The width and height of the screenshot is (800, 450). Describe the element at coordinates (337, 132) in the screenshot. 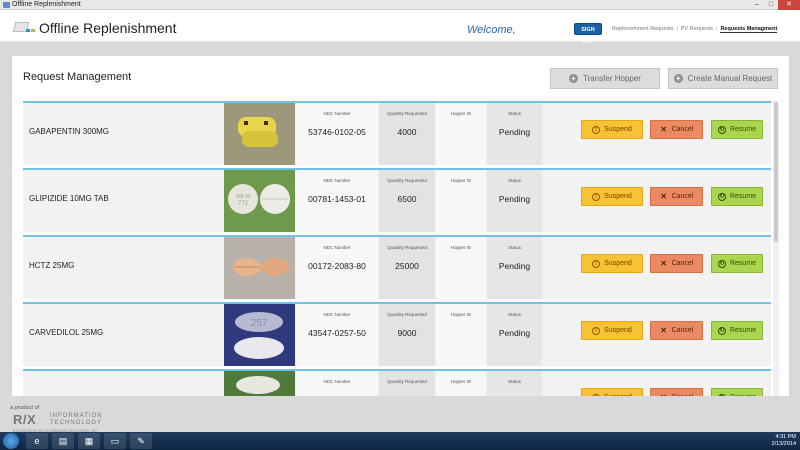

I see `ndc-value: 53746-0102-05` at that location.